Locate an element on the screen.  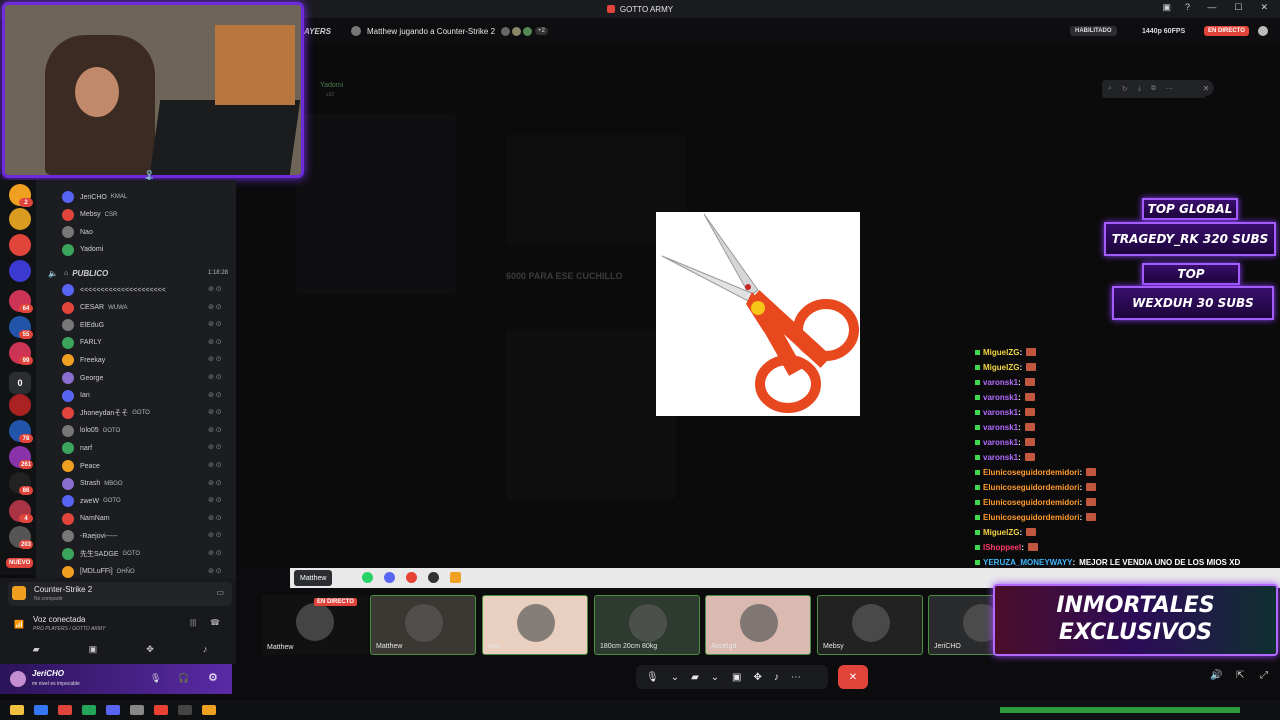
share-screen-icon: ▣ is located at coordinates (736, 677).